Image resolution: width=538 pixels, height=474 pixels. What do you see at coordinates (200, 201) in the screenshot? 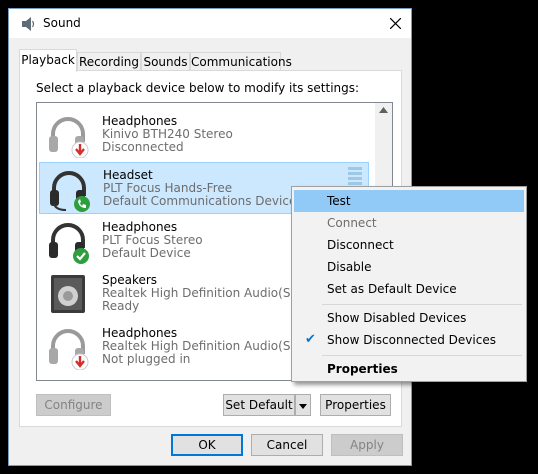
I see `device-status: Default Communications Device` at bounding box center [200, 201].